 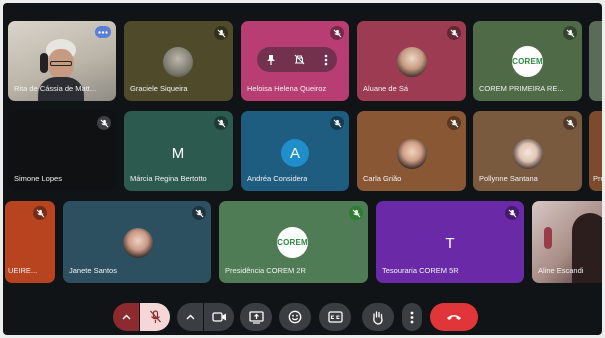 I want to click on mic-speaking-icon, so click(x=356, y=213).